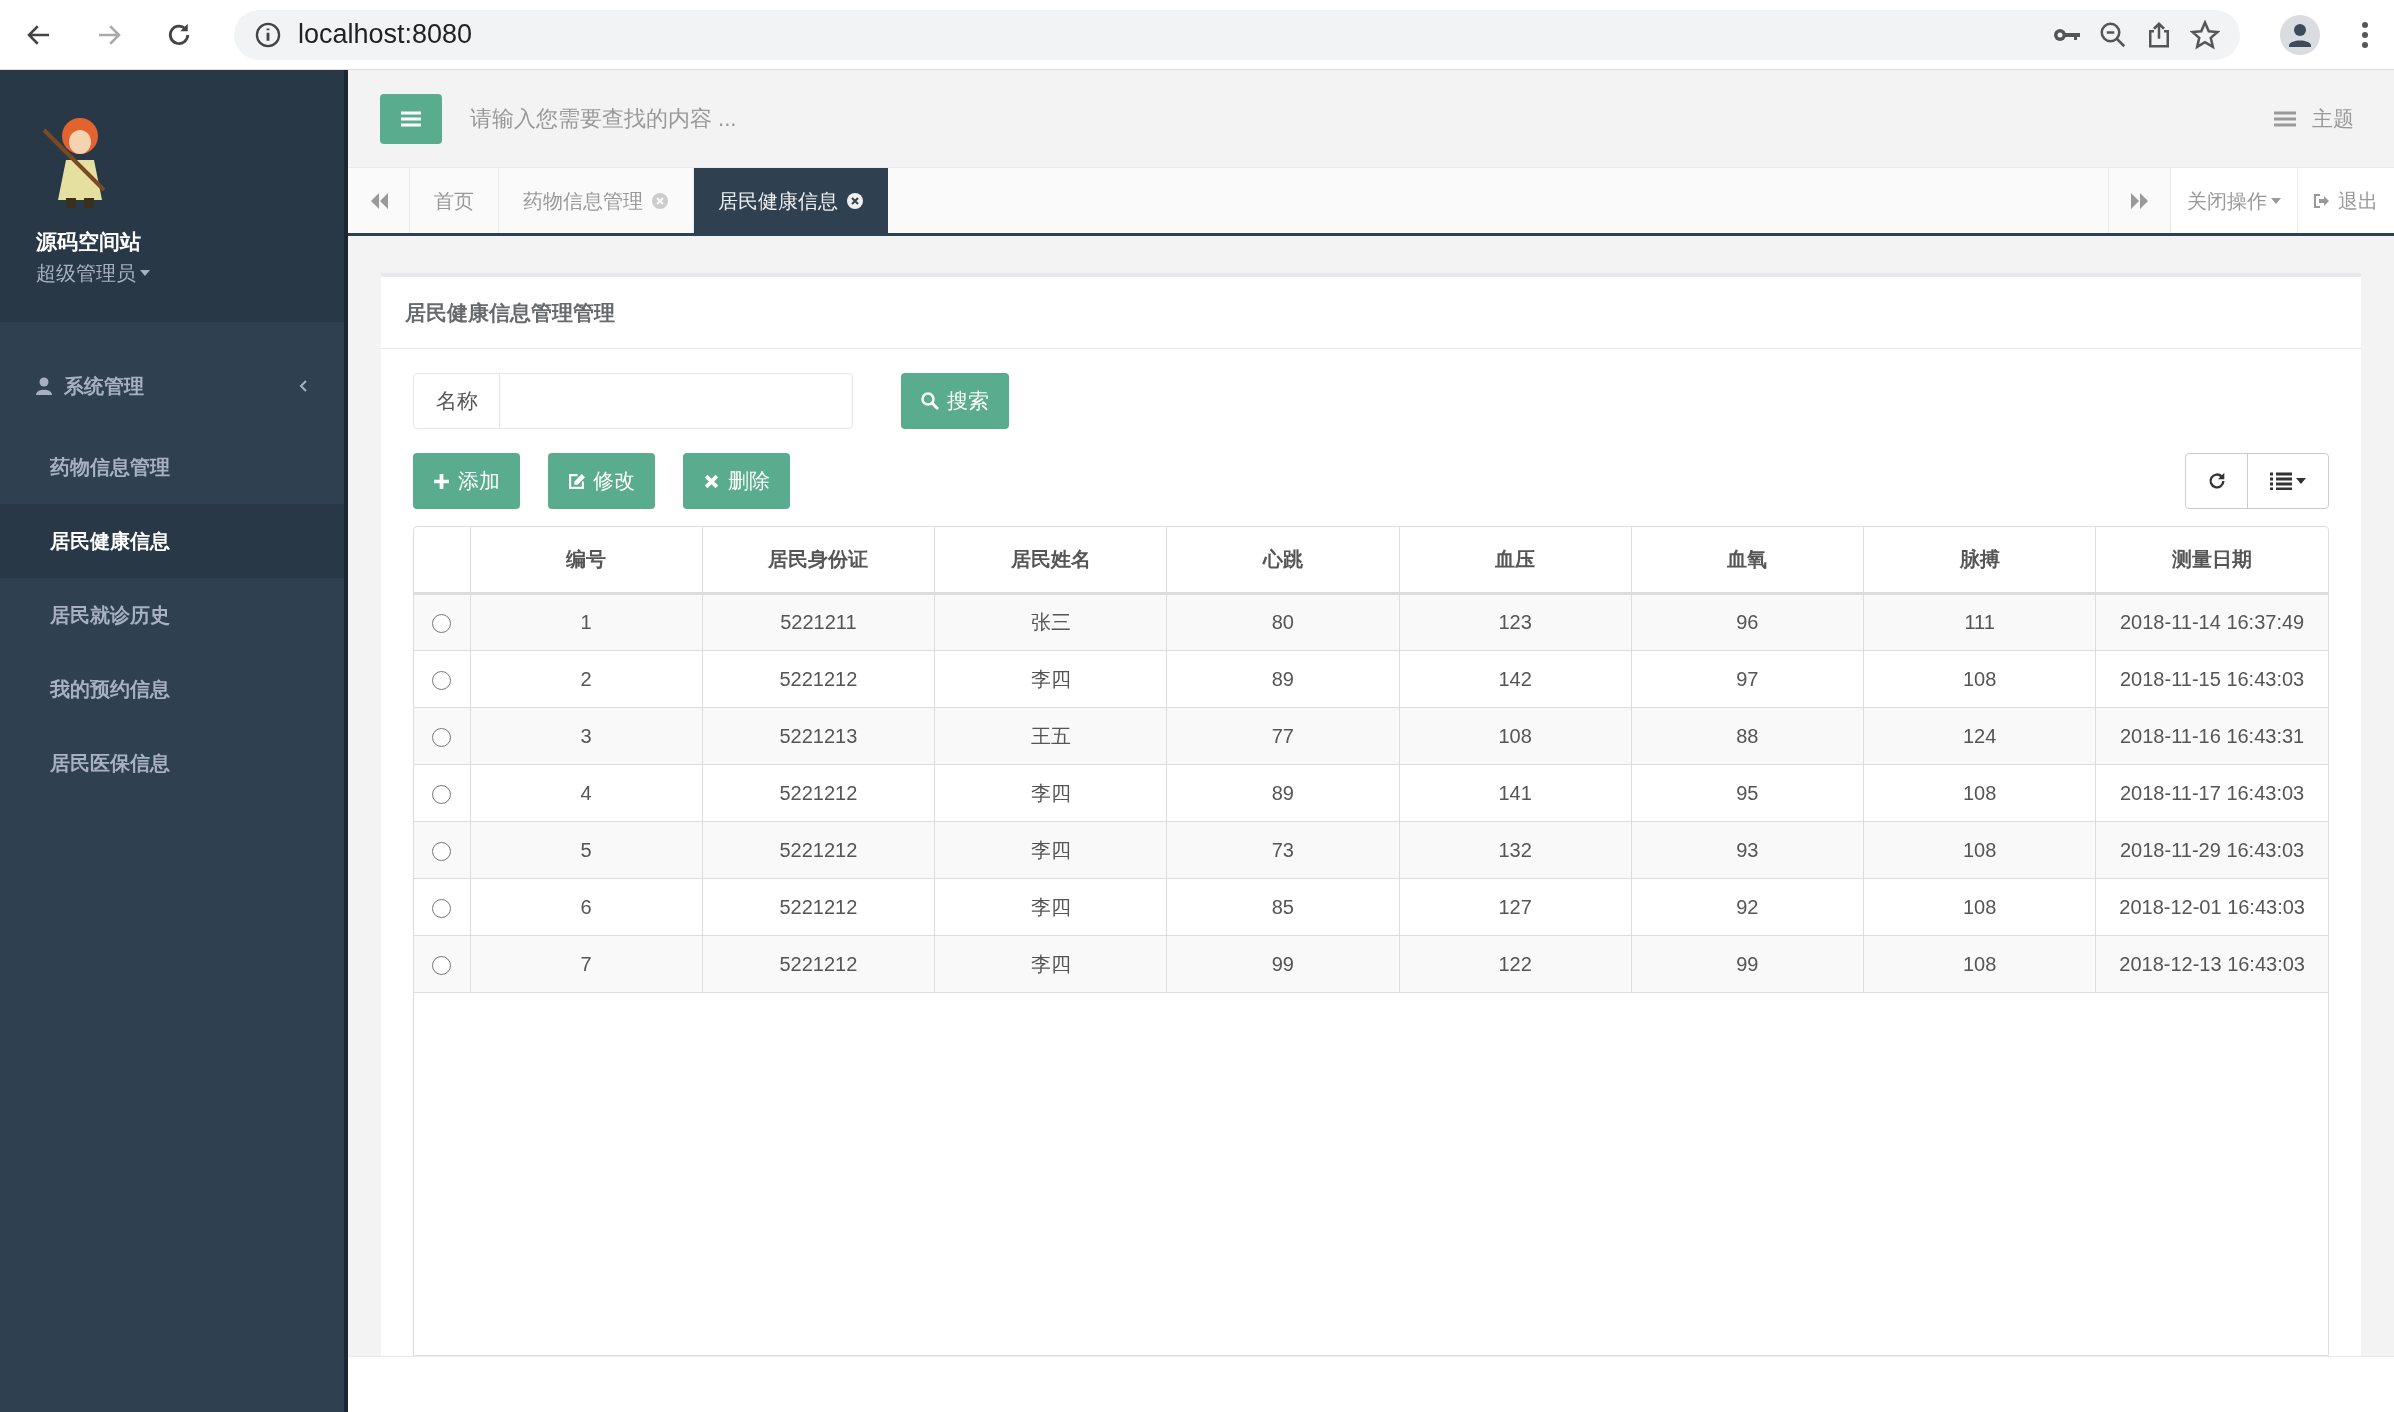 The height and width of the screenshot is (1412, 2394). I want to click on table-row: 2 5221212 李四 89 142 97 108 2018-11-15 16:43:03, so click(1371, 678).